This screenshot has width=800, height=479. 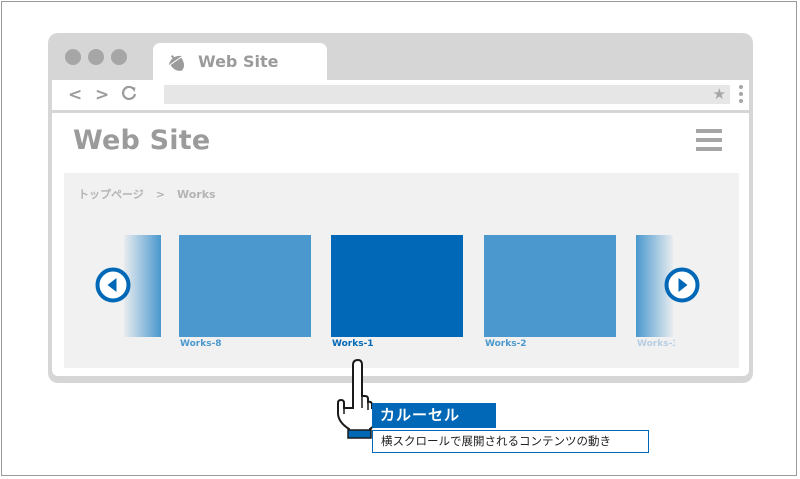 I want to click on tab-title: Web Site, so click(x=238, y=61).